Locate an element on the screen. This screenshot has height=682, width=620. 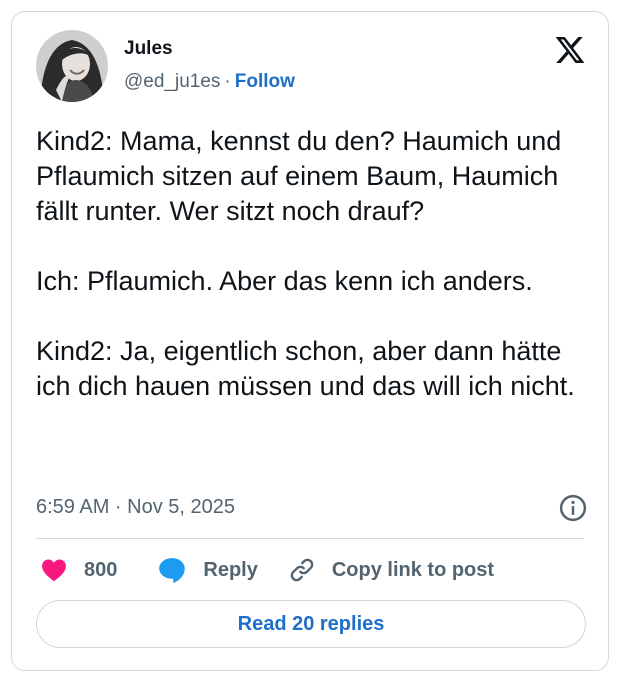
reply-button: Reply is located at coordinates (207, 570).